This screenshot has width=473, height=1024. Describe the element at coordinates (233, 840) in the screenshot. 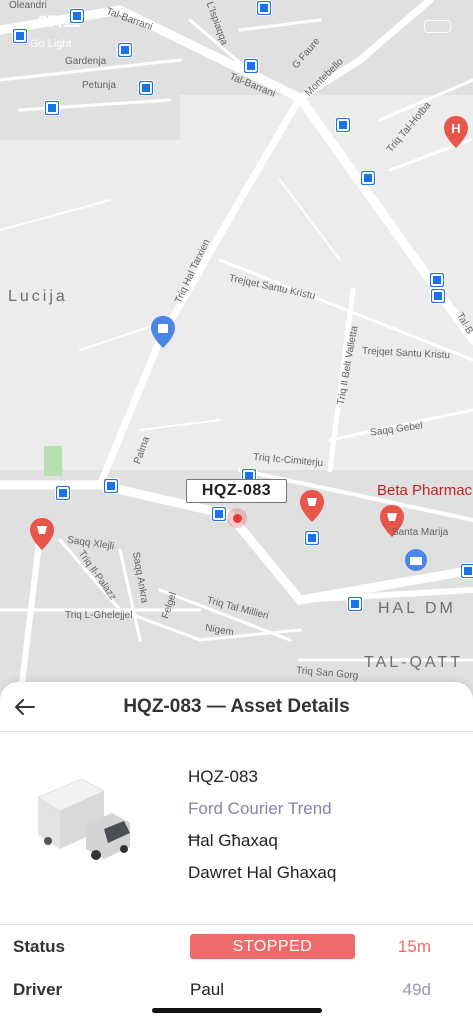

I see `asset-locality: Ħal Għaxaq` at that location.